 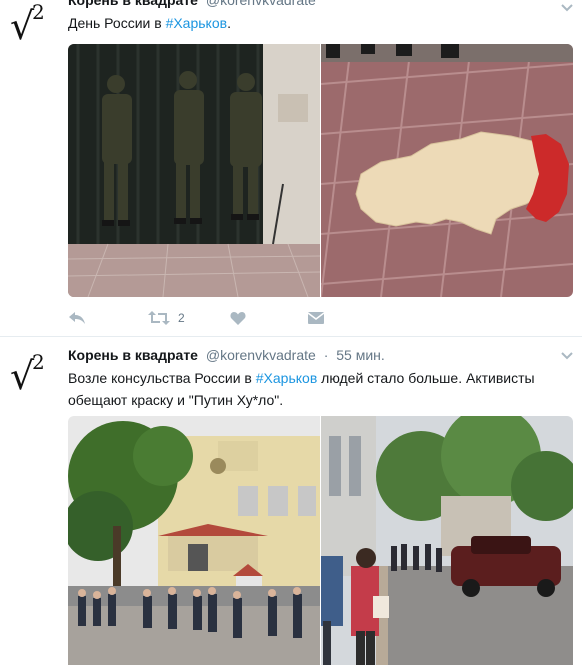 What do you see at coordinates (318, 23) in the screenshot?
I see `tweet-1-text: День России в #Харьков.` at bounding box center [318, 23].